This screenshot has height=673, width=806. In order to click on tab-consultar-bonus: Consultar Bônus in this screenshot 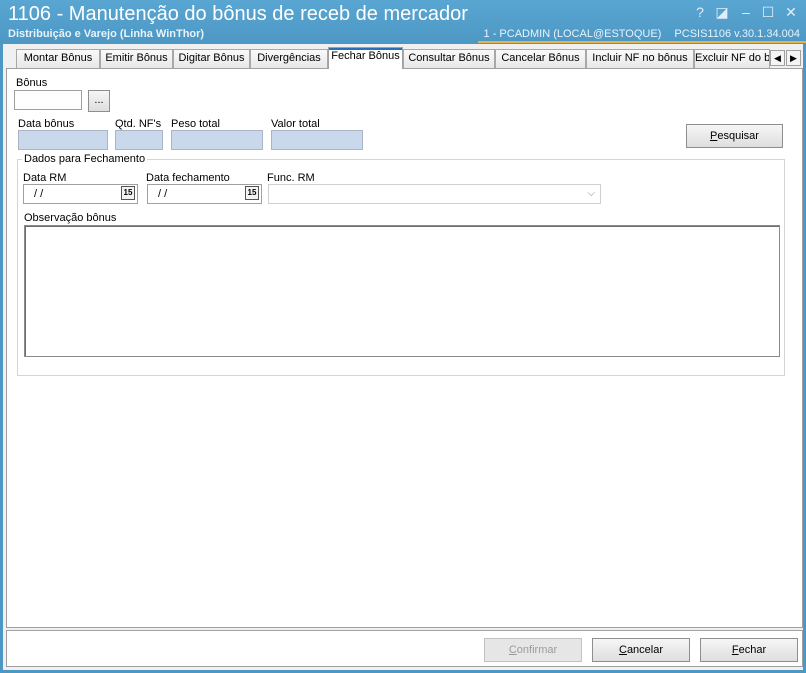, I will do `click(449, 58)`.